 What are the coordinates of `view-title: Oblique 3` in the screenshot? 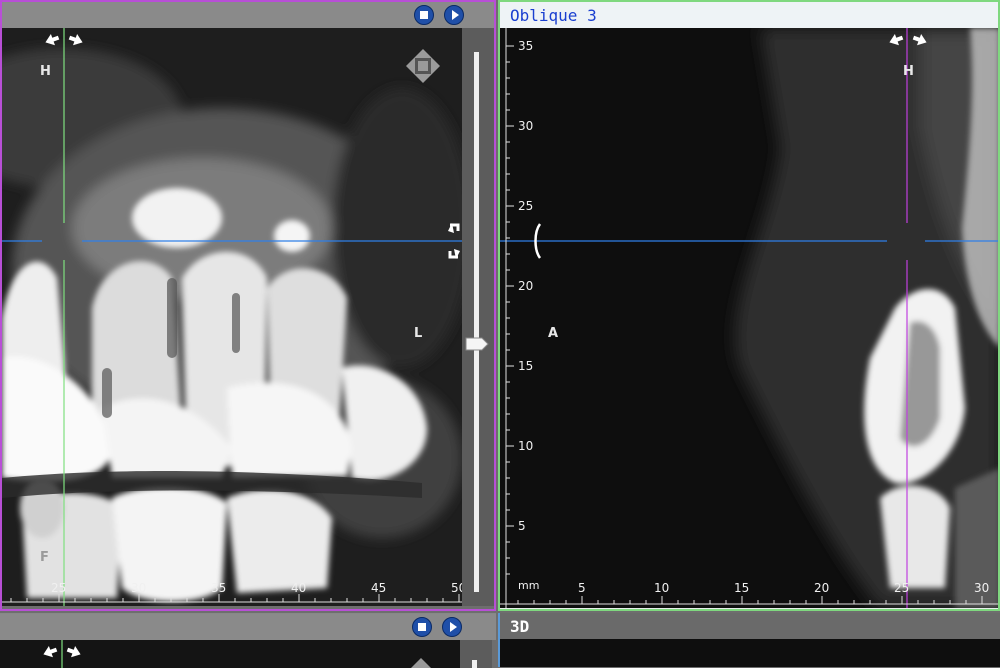 It's located at (553, 15).